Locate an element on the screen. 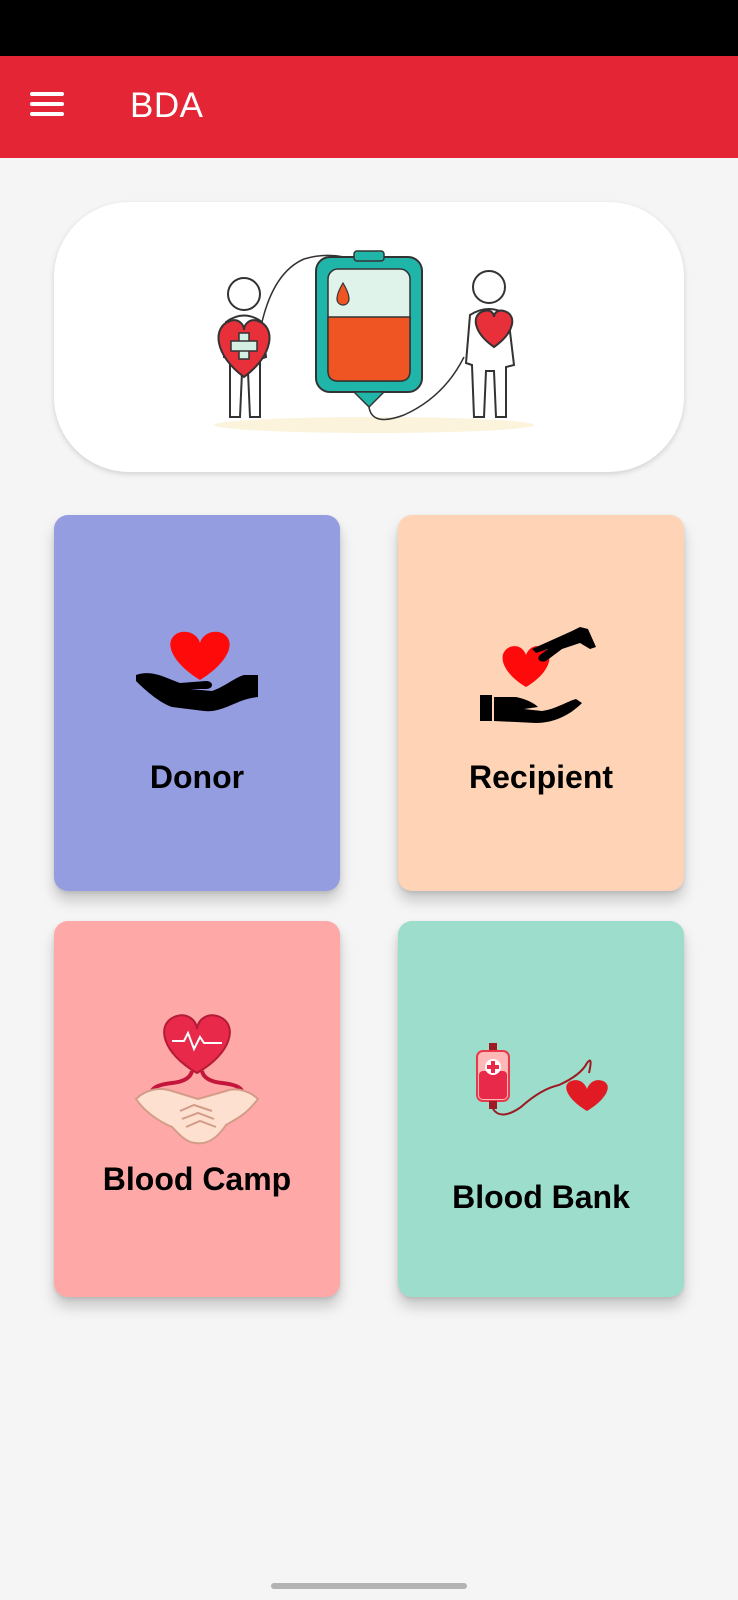  menu-button is located at coordinates (50, 108).